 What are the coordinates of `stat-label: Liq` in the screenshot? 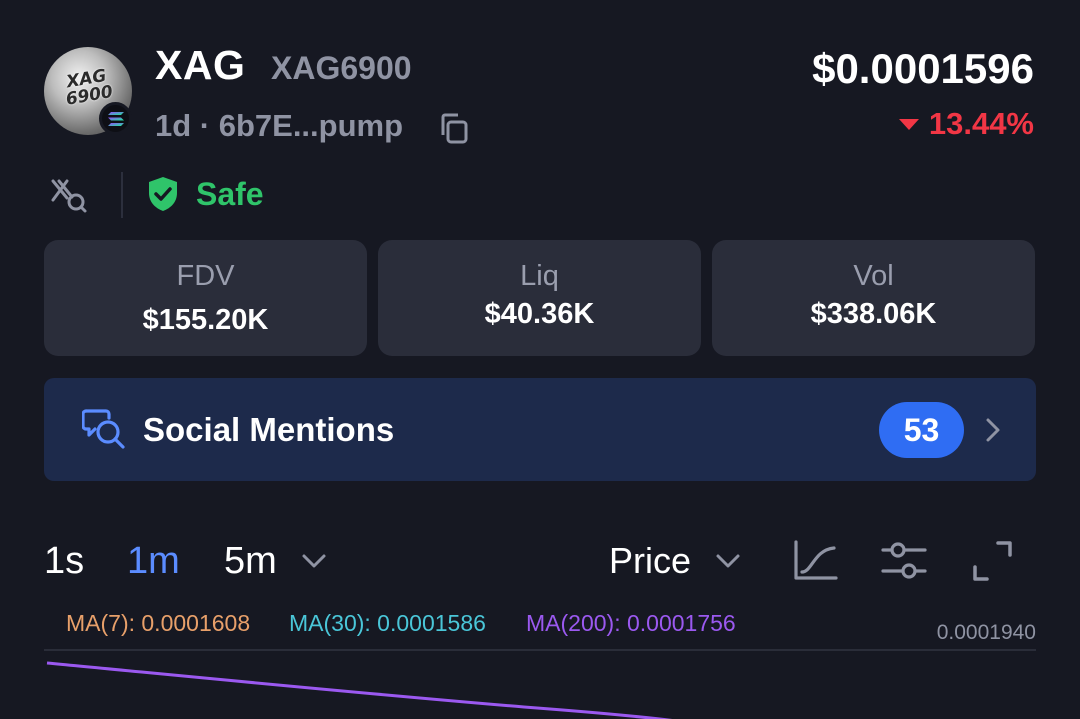 It's located at (539, 276).